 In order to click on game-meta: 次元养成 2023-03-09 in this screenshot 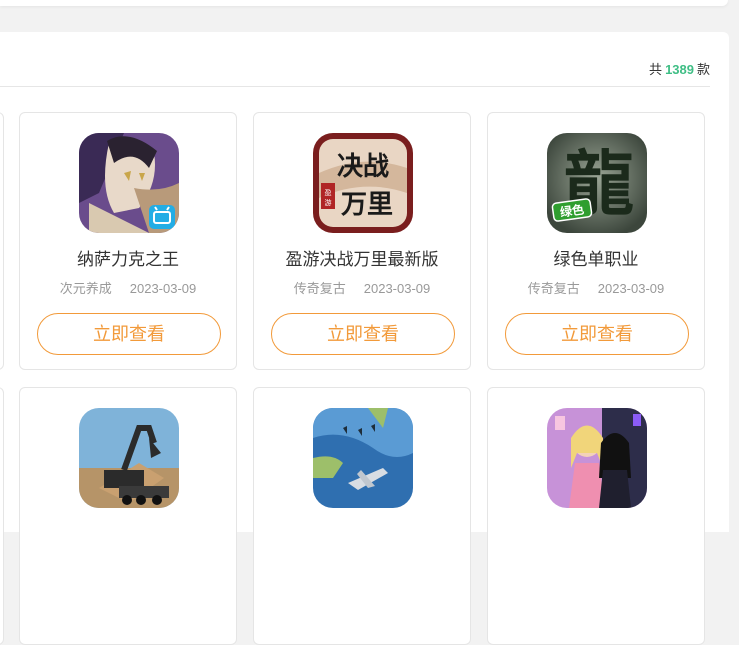, I will do `click(128, 289)`.